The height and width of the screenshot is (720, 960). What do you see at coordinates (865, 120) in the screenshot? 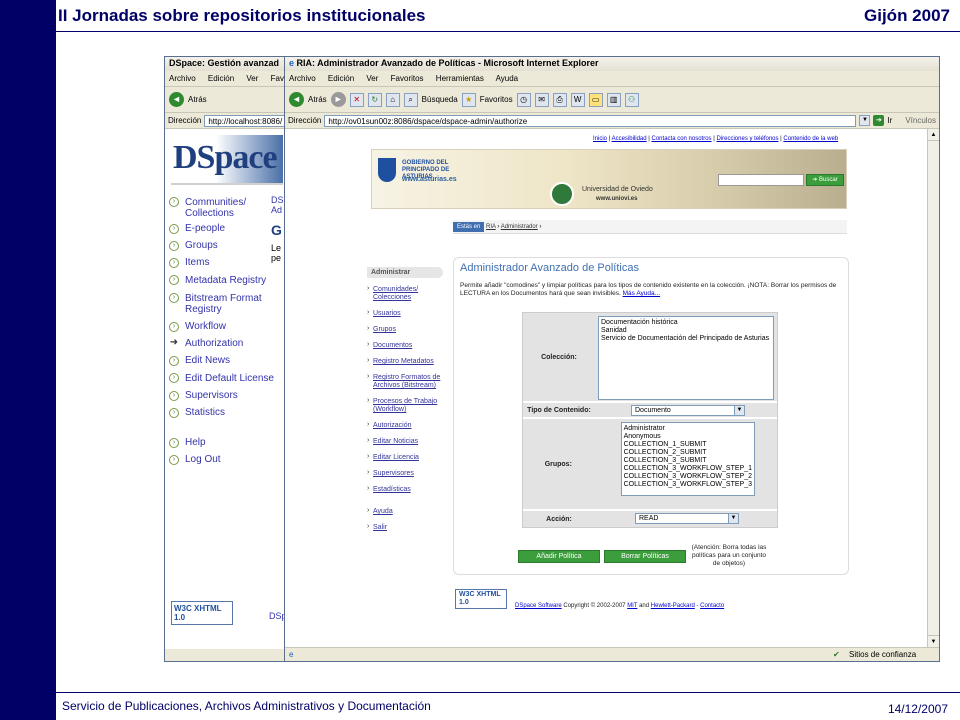
I see `dropdown-arrow-icon: ▼` at bounding box center [865, 120].